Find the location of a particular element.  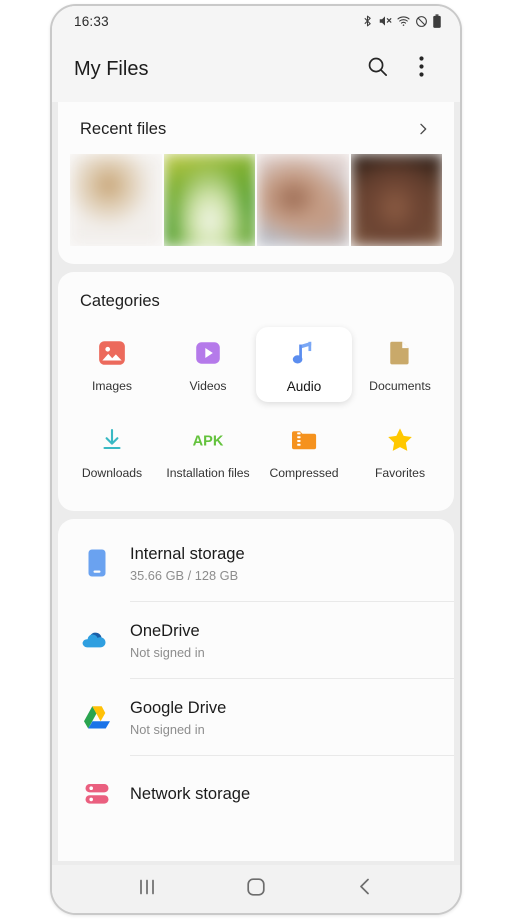

audio-icon is located at coordinates (304, 353).